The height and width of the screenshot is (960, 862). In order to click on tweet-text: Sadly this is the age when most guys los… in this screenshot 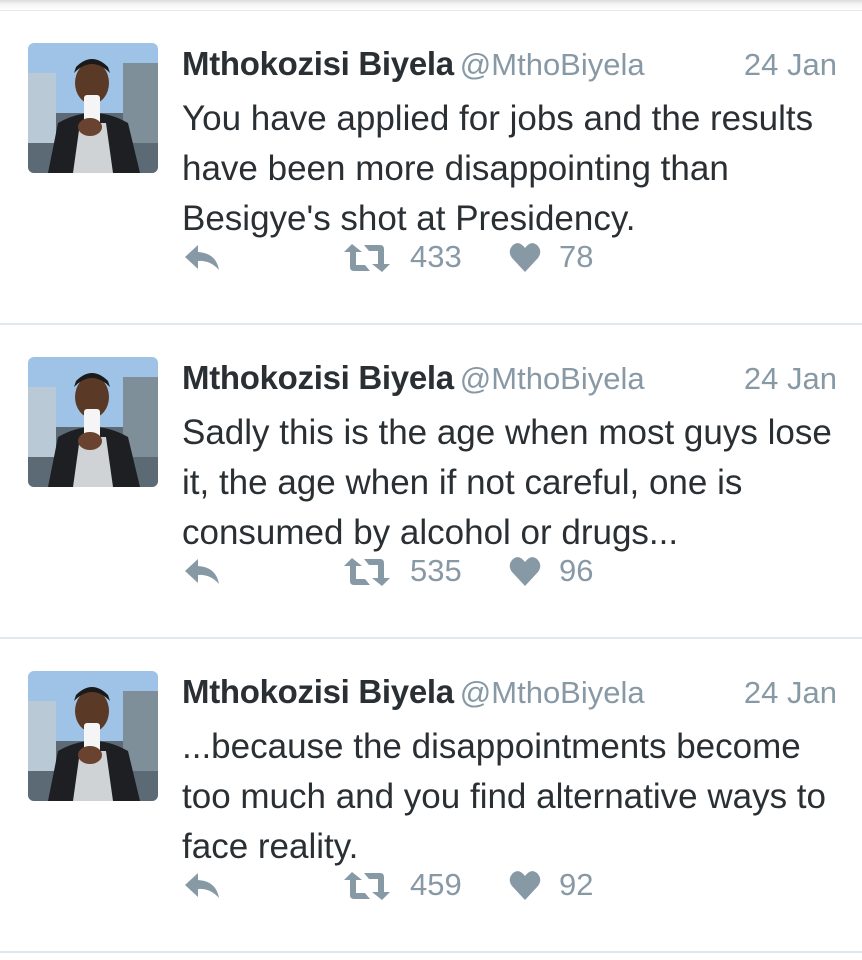, I will do `click(507, 482)`.